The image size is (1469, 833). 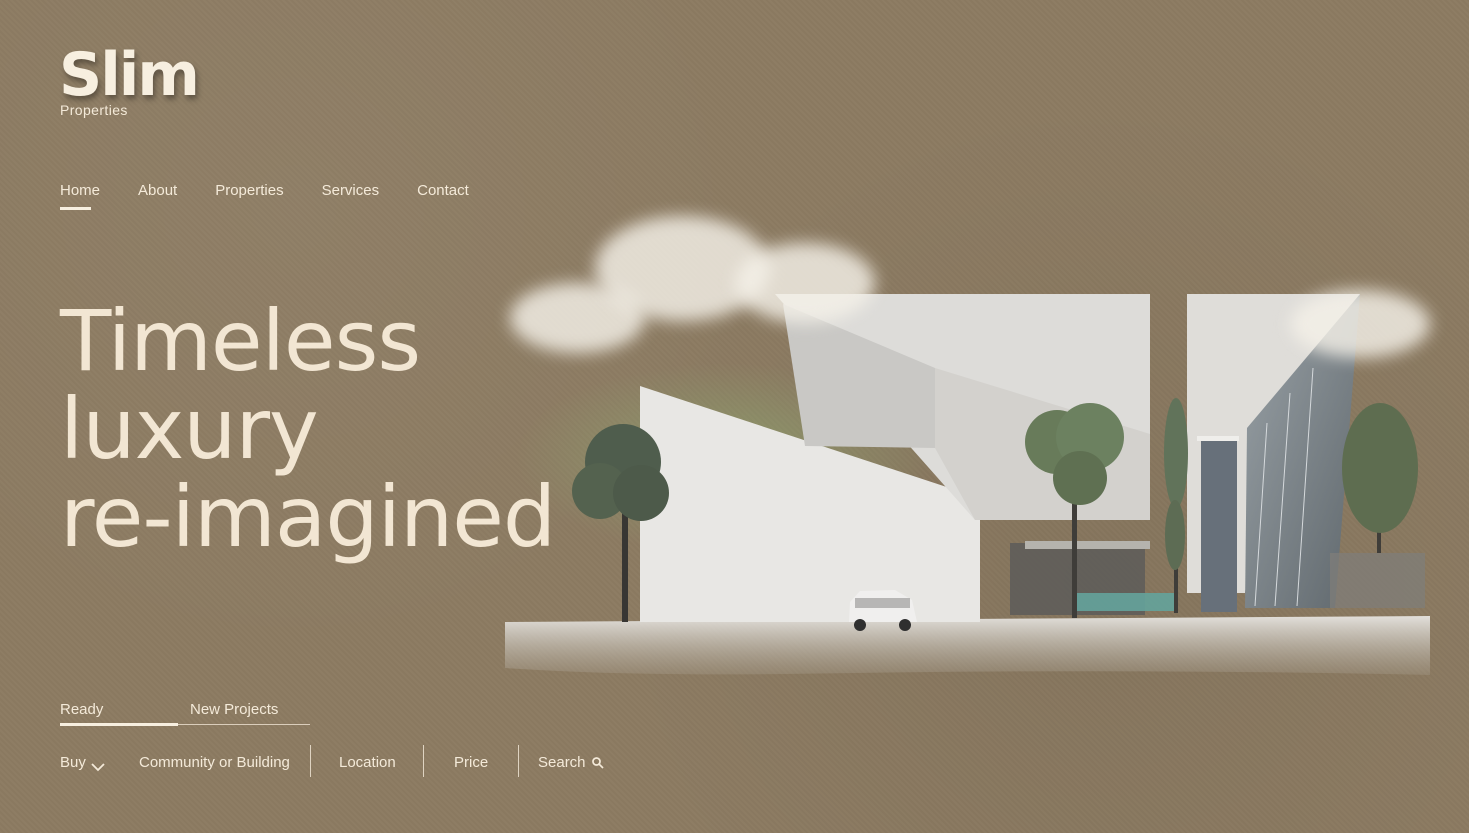 I want to click on nav-contact: Contact, so click(x=443, y=190).